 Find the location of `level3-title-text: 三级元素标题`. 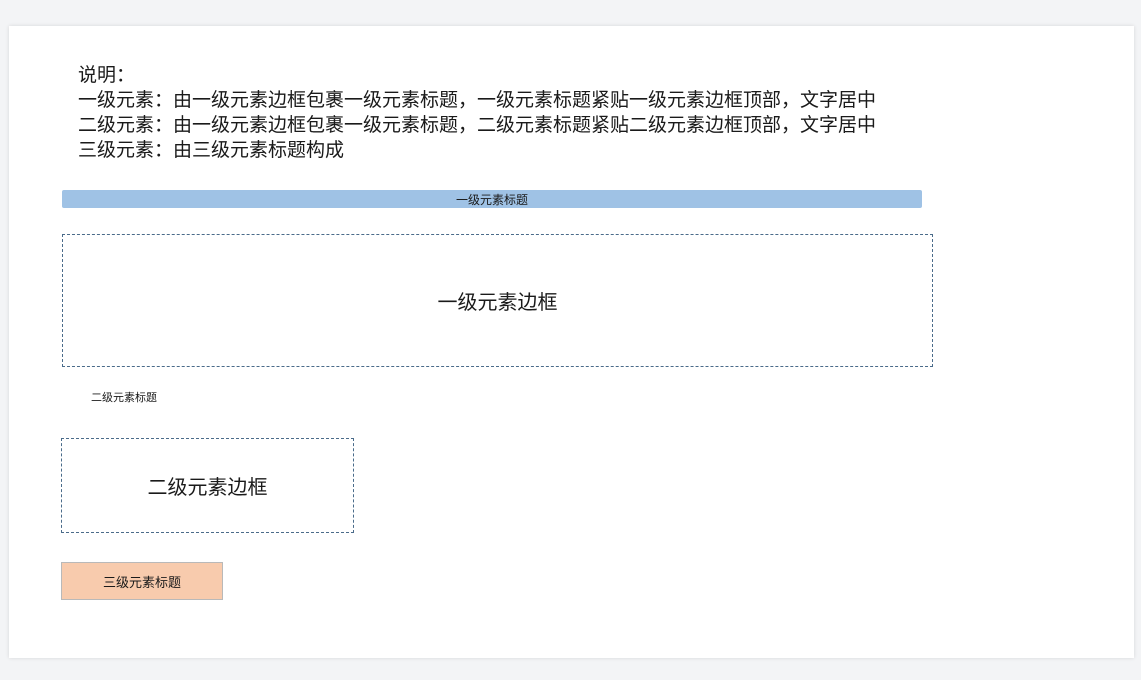

level3-title-text: 三级元素标题 is located at coordinates (141, 583).